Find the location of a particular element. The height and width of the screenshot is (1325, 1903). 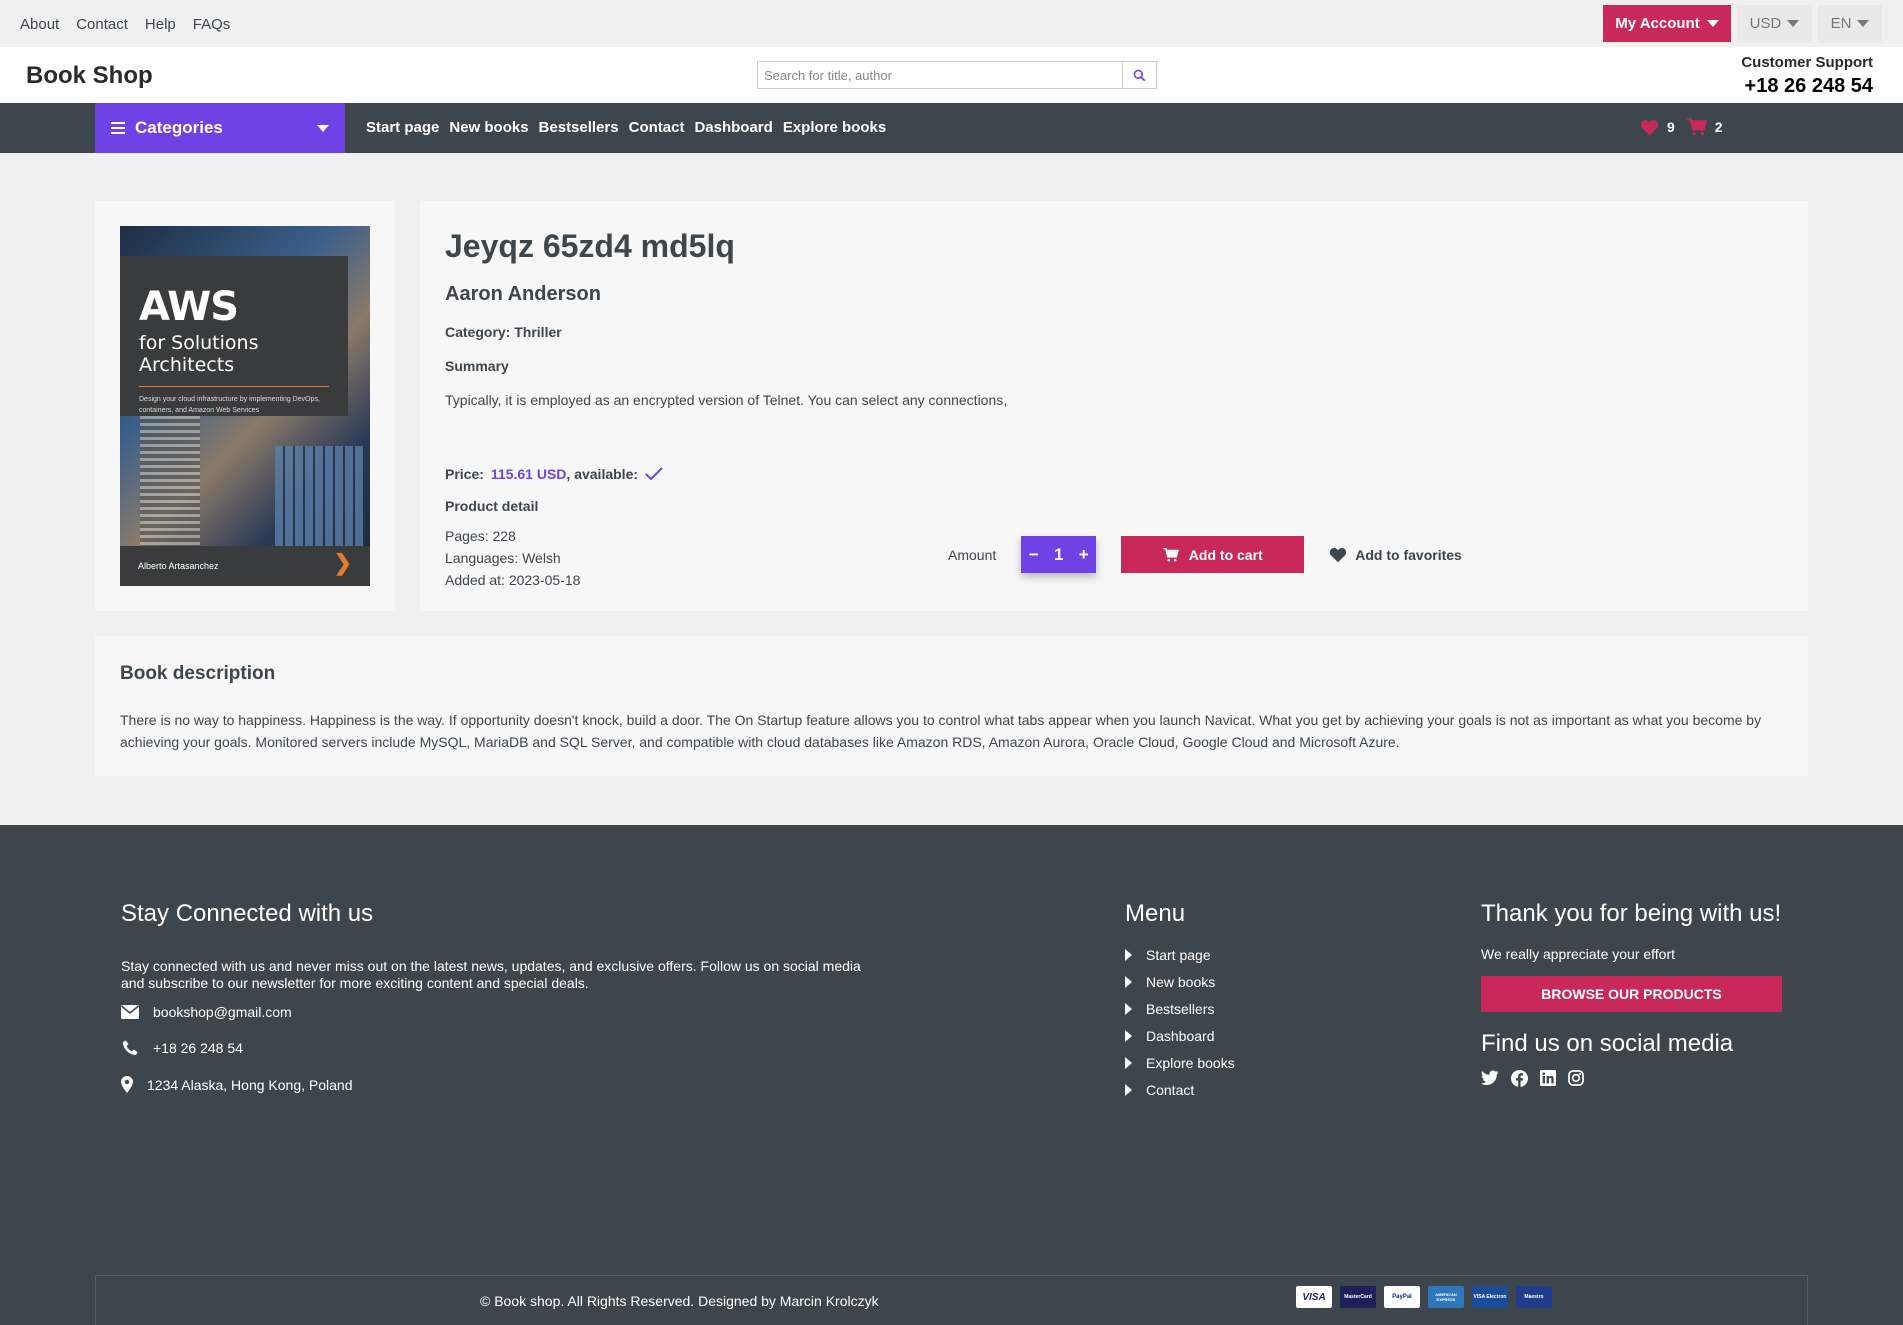

add-to-favorites-label: Add to favorites is located at coordinates (1408, 554).